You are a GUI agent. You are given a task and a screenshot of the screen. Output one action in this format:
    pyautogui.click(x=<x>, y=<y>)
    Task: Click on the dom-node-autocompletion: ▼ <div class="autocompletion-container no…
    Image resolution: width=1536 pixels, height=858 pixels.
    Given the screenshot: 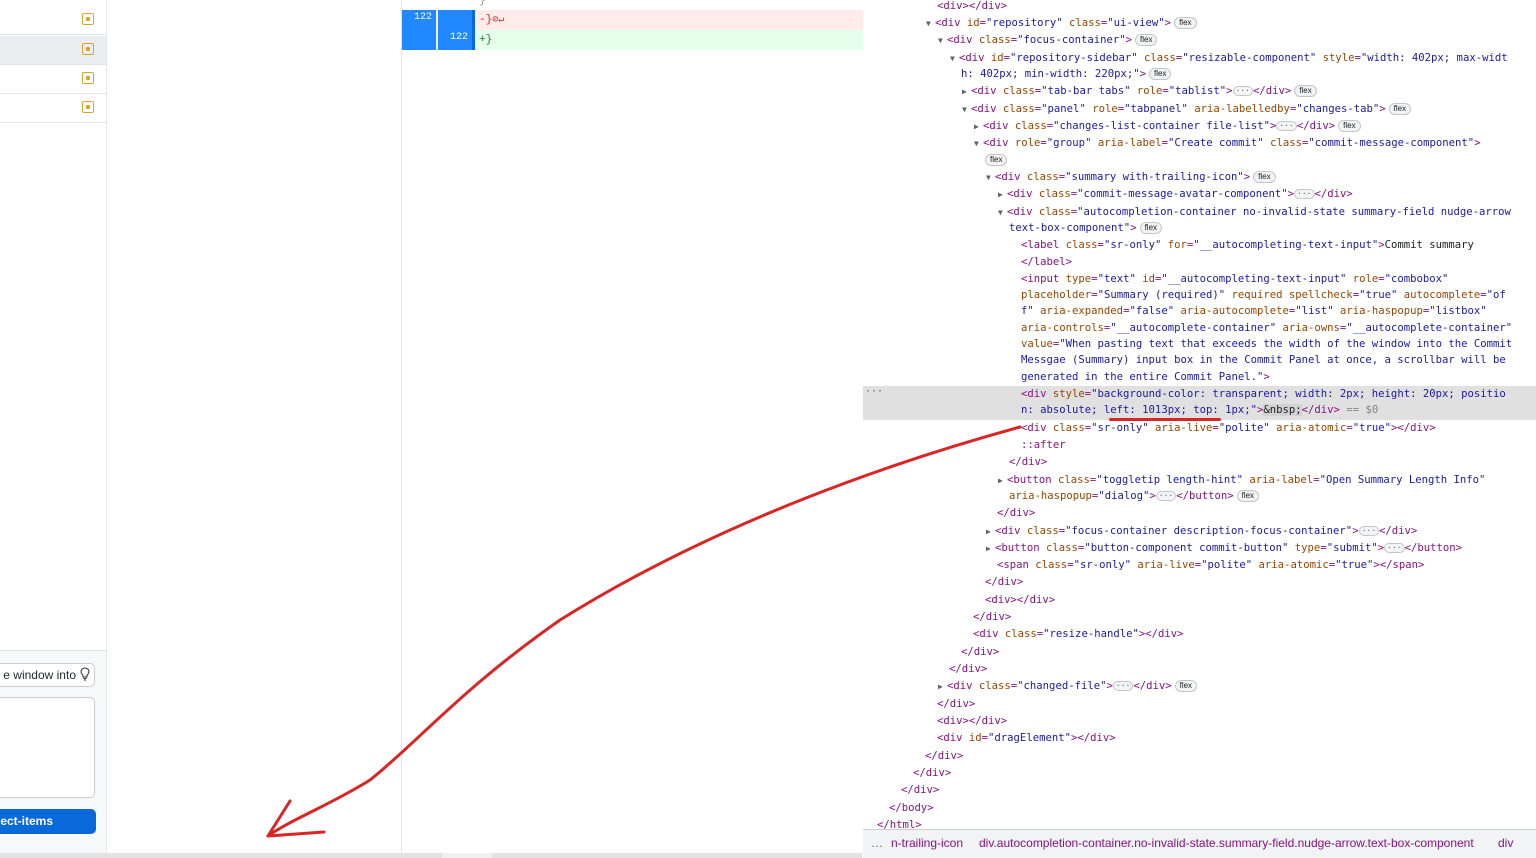 What is the action you would take?
    pyautogui.click(x=1254, y=212)
    